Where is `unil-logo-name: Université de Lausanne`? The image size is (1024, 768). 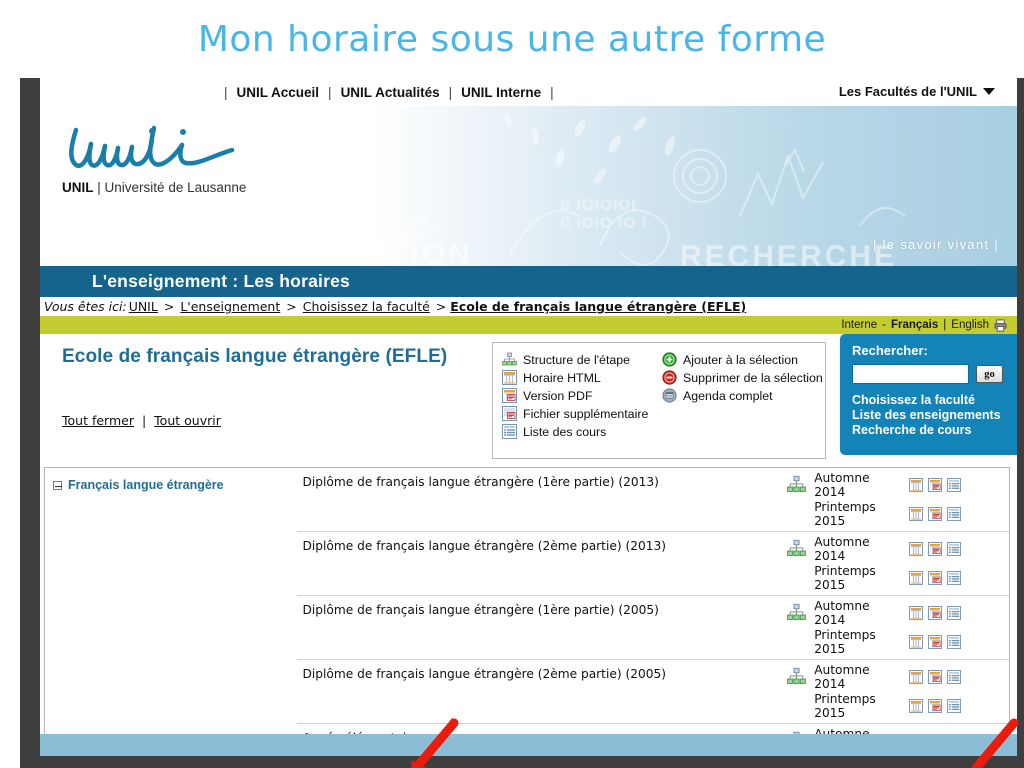 unil-logo-name: Université de Lausanne is located at coordinates (175, 187).